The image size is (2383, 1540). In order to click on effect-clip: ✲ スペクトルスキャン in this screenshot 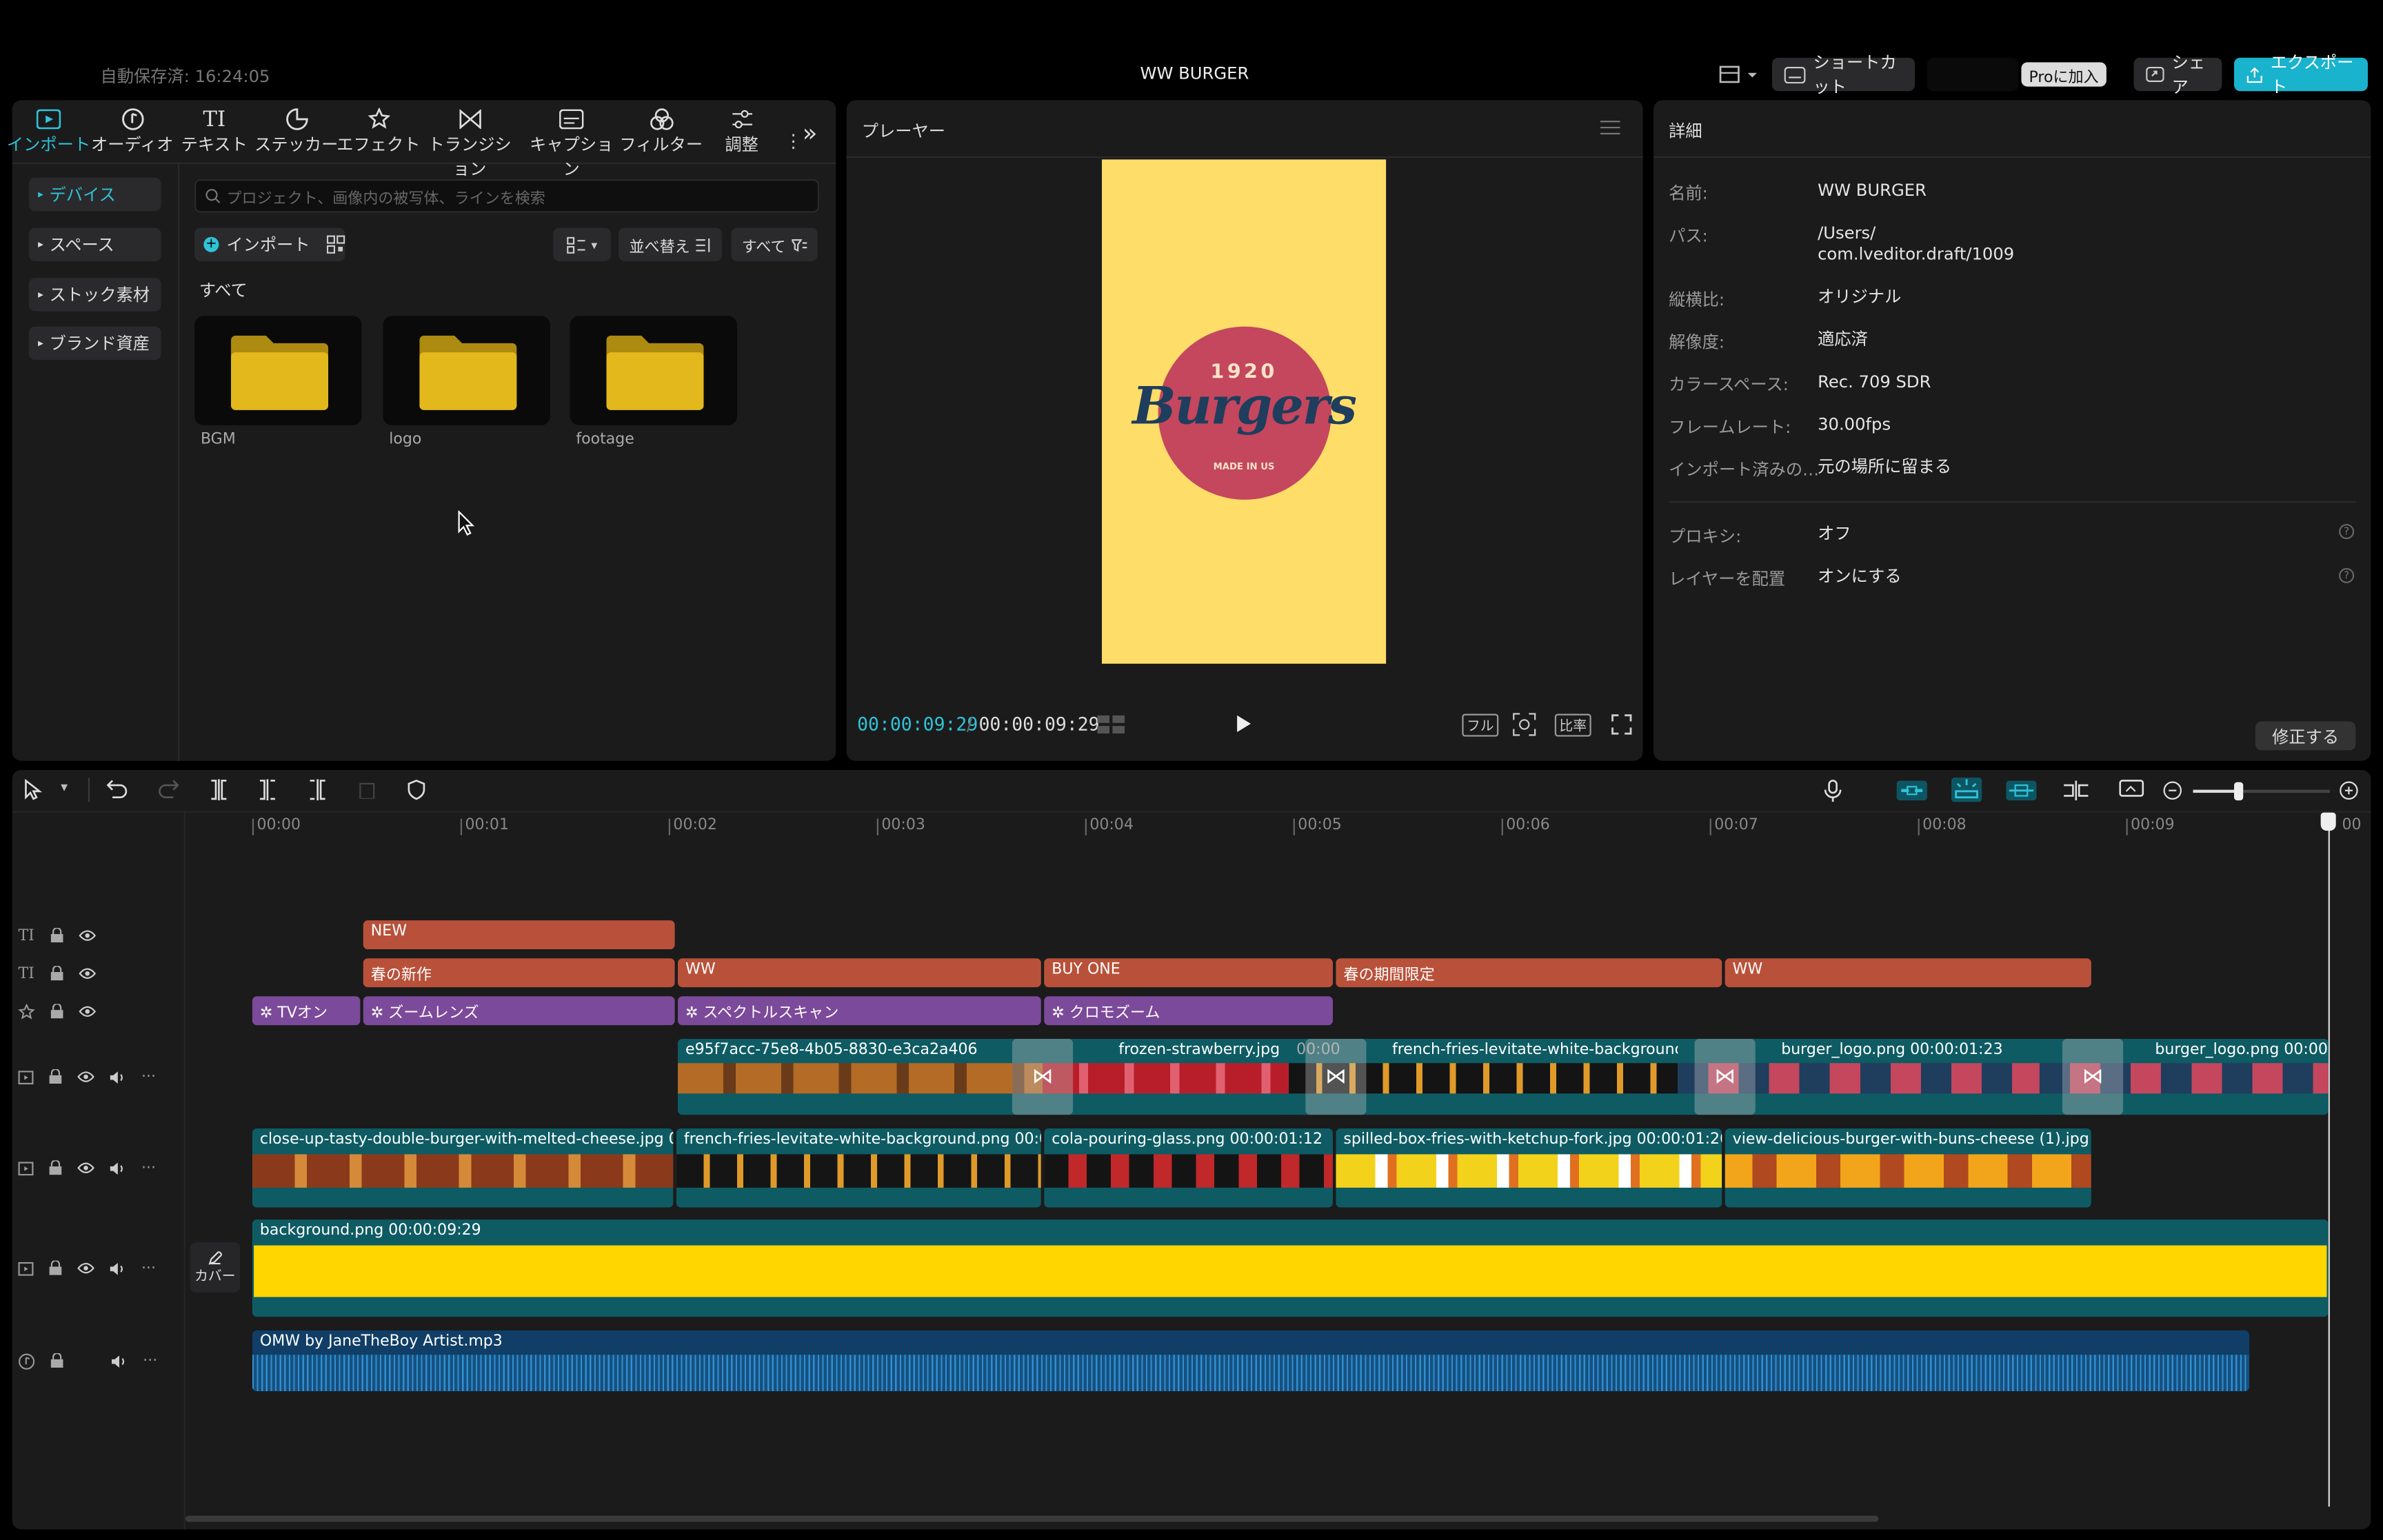, I will do `click(859, 1011)`.